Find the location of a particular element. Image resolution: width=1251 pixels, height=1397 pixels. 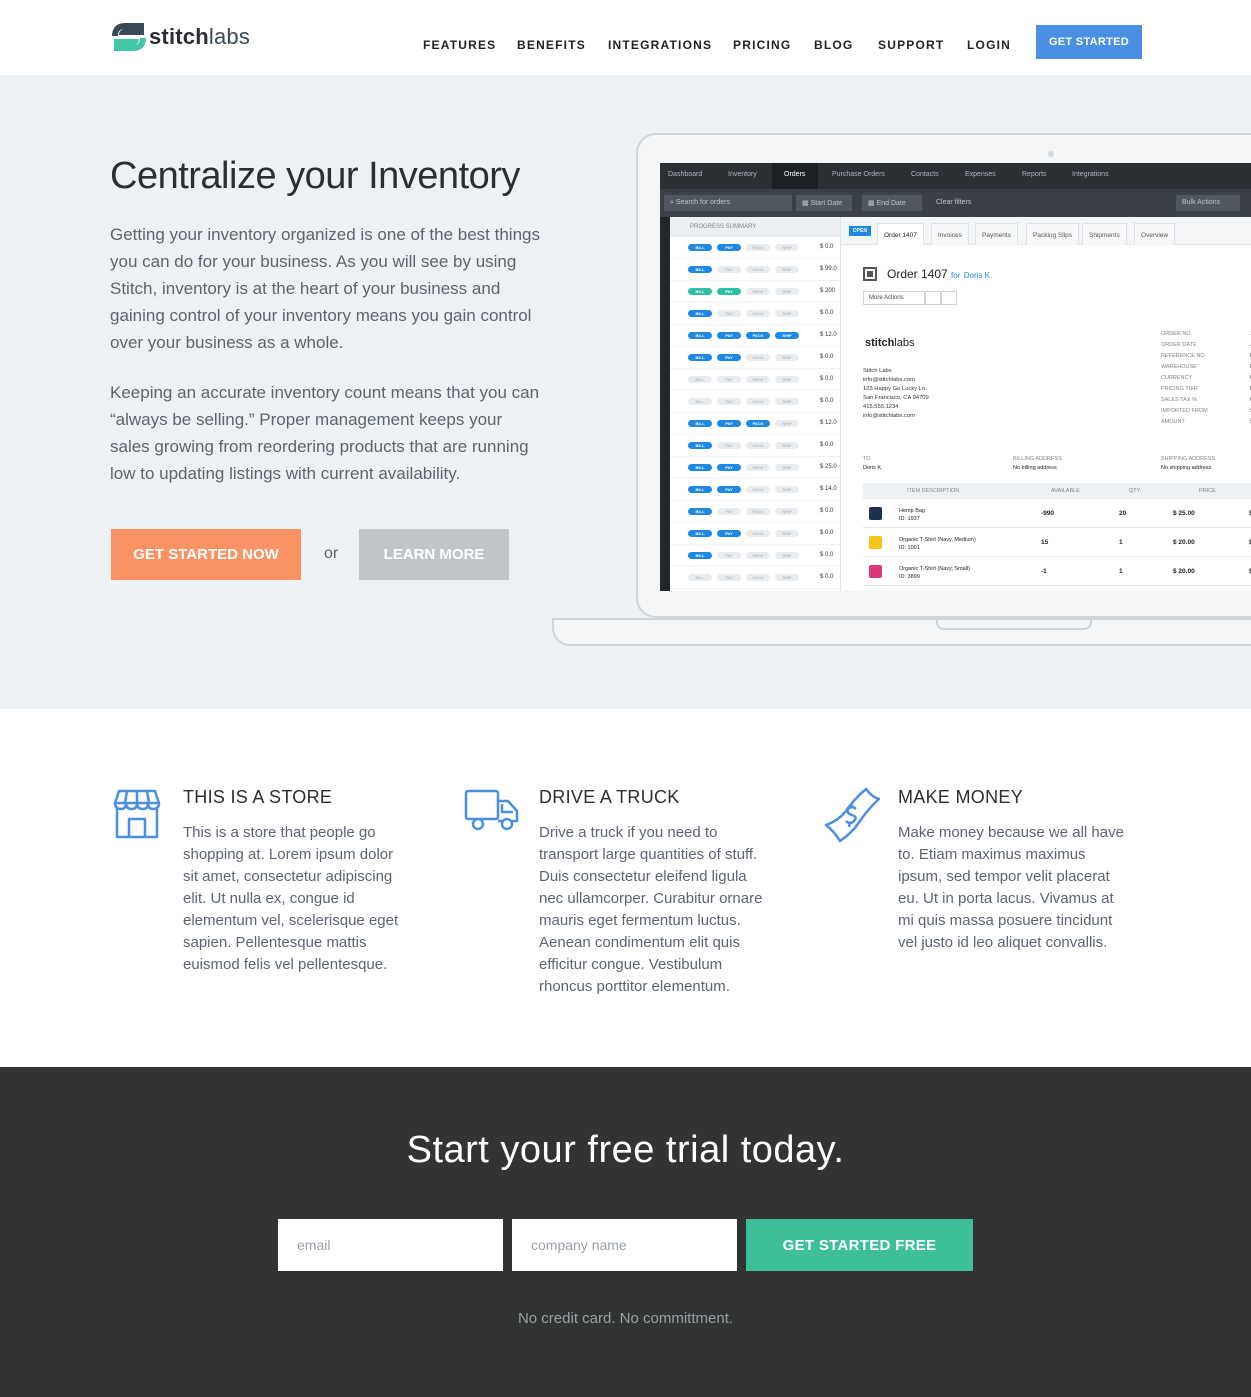

item-qty: 1 is located at coordinates (1121, 542).